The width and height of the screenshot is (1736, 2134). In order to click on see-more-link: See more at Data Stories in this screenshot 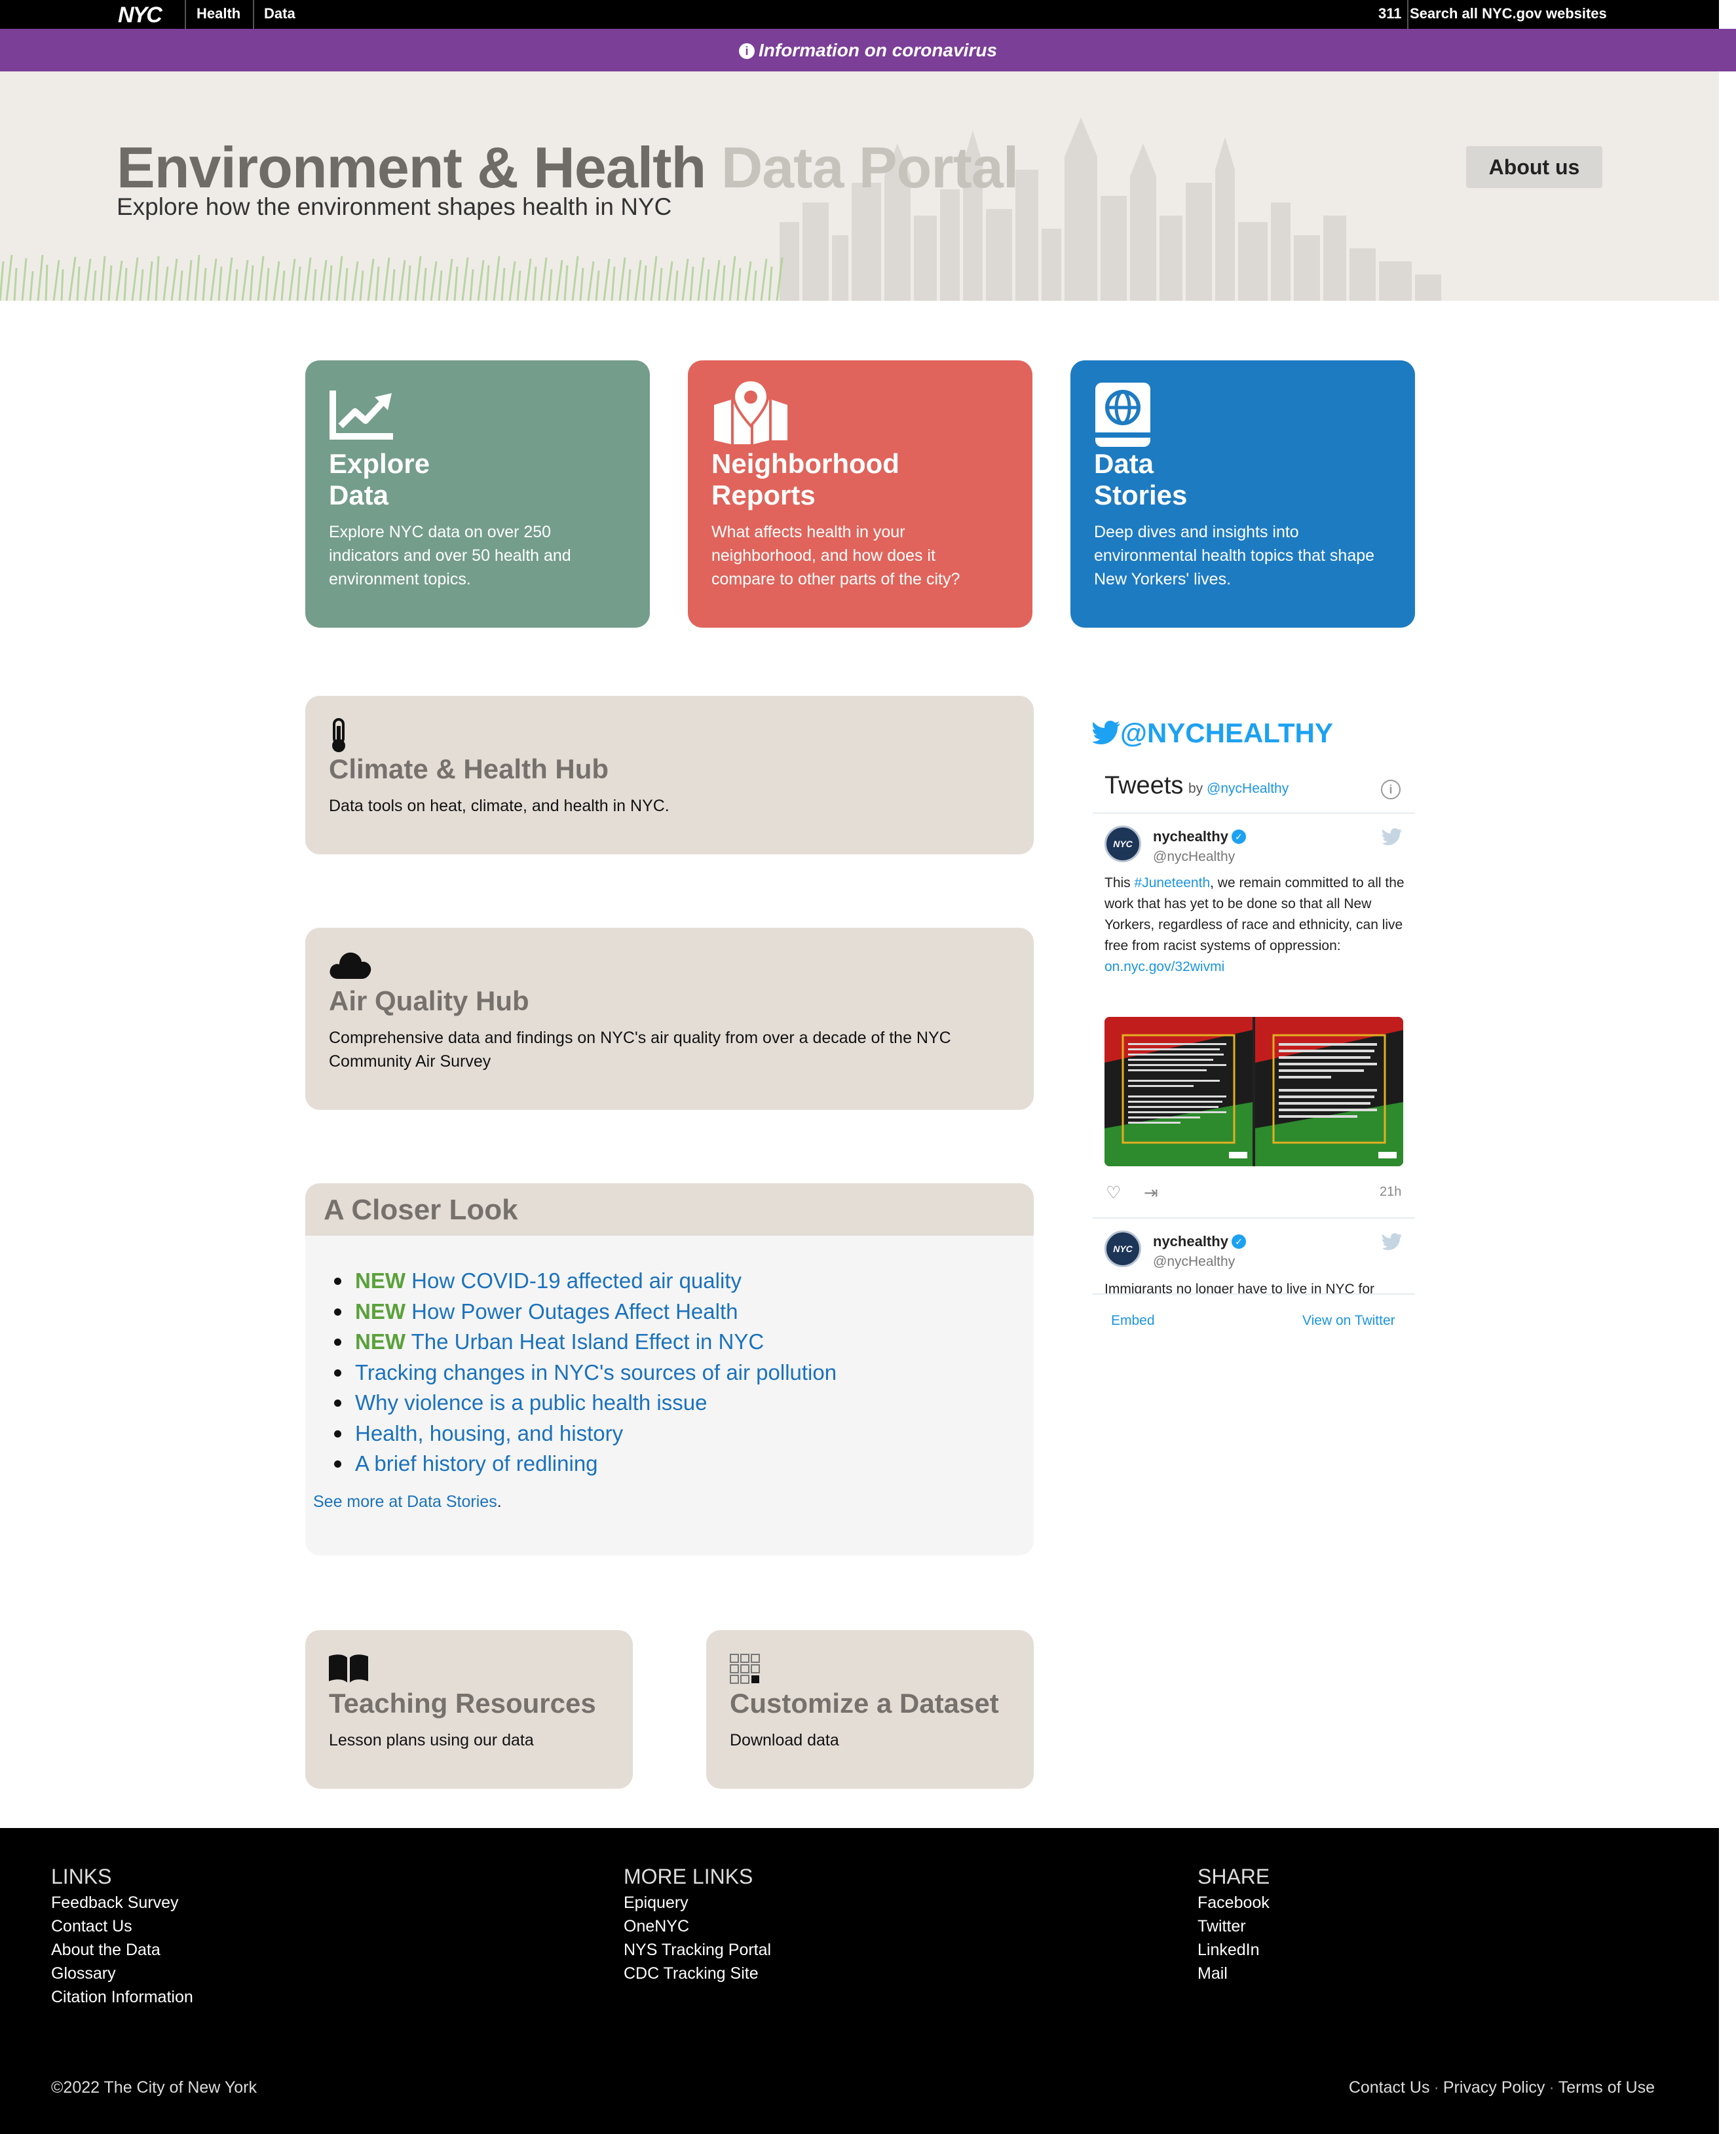, I will do `click(405, 1502)`.